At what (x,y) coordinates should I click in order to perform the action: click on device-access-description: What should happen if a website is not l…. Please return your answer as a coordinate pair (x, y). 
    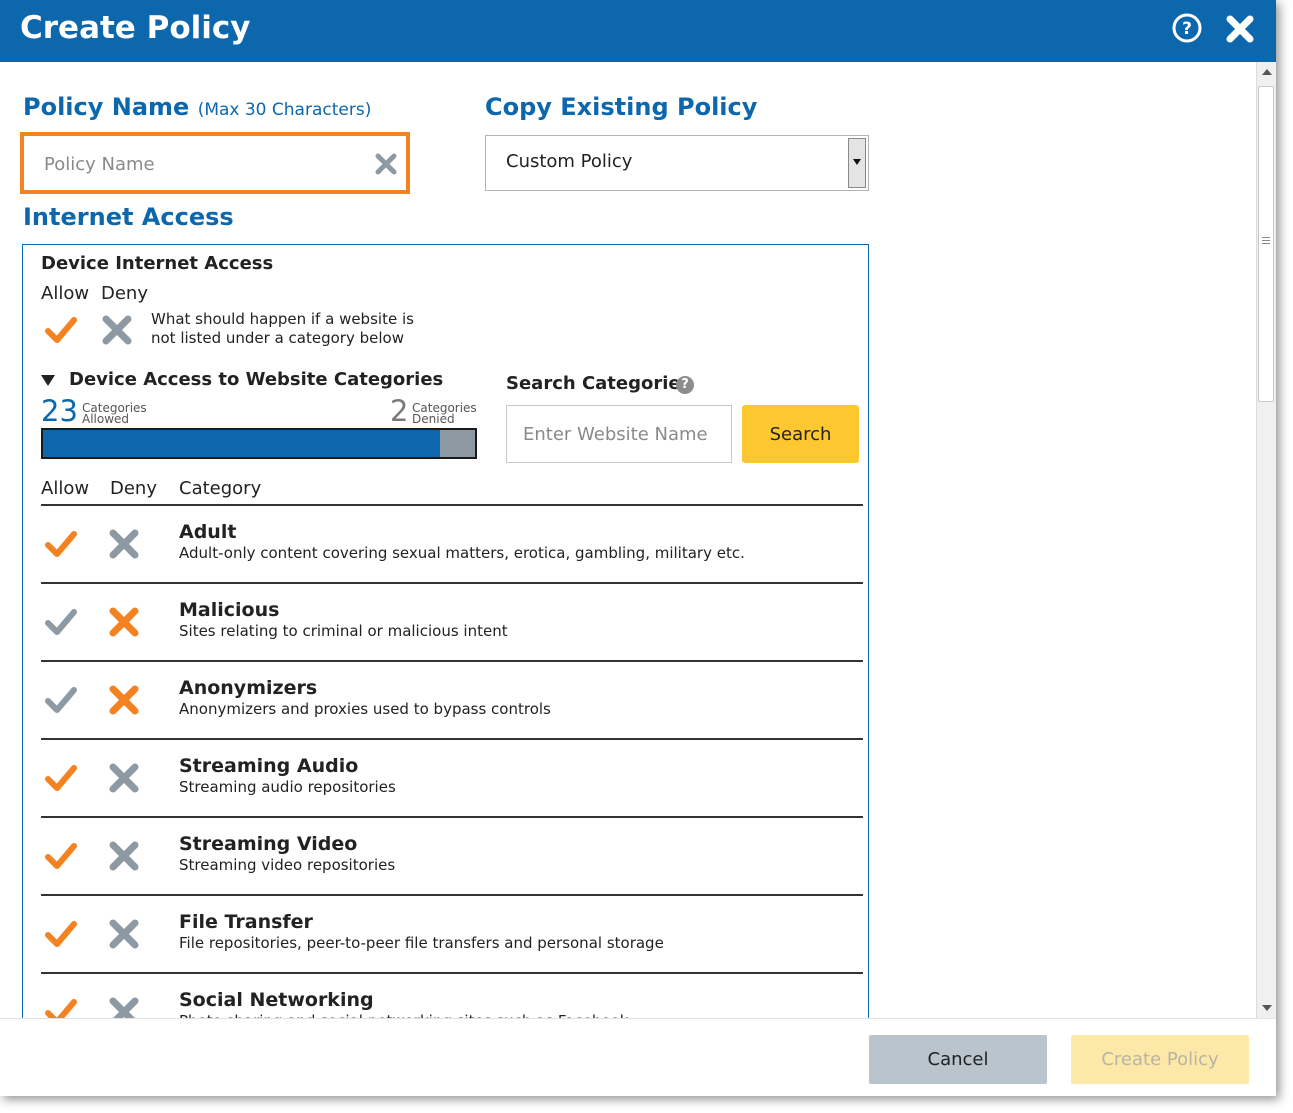
    Looking at the image, I should click on (282, 329).